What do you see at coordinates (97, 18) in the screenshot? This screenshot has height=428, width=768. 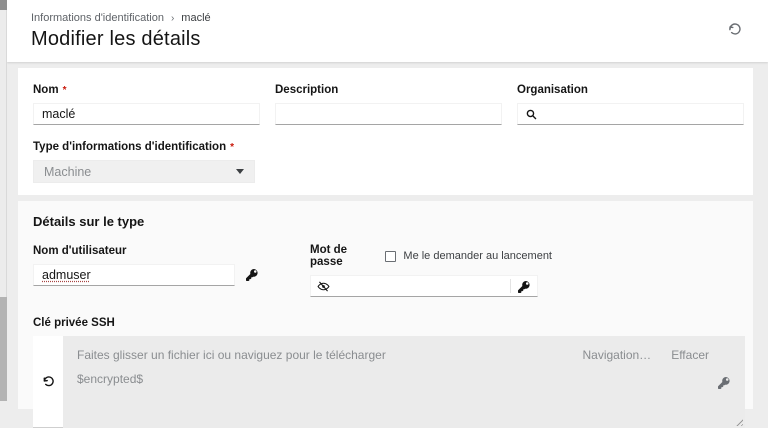 I see `breadcrumb-credentials-link: Informations d'identification` at bounding box center [97, 18].